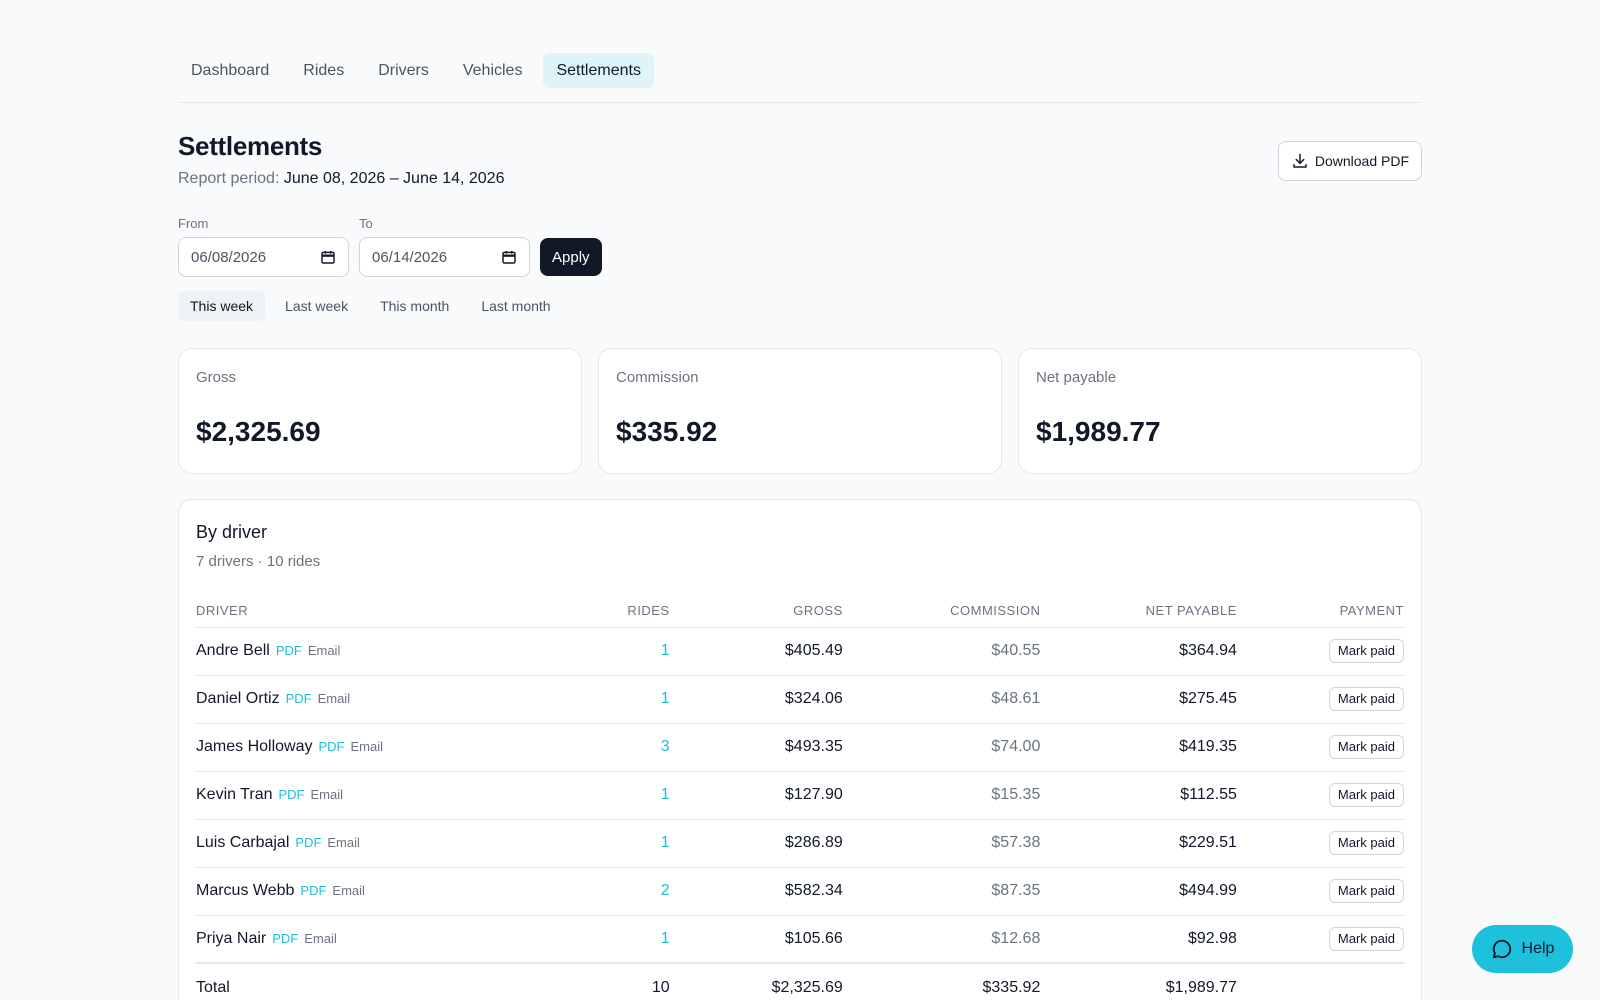 This screenshot has height=1000, width=1600. Describe the element at coordinates (245, 890) in the screenshot. I see `driver-name: Marcus Webb` at that location.